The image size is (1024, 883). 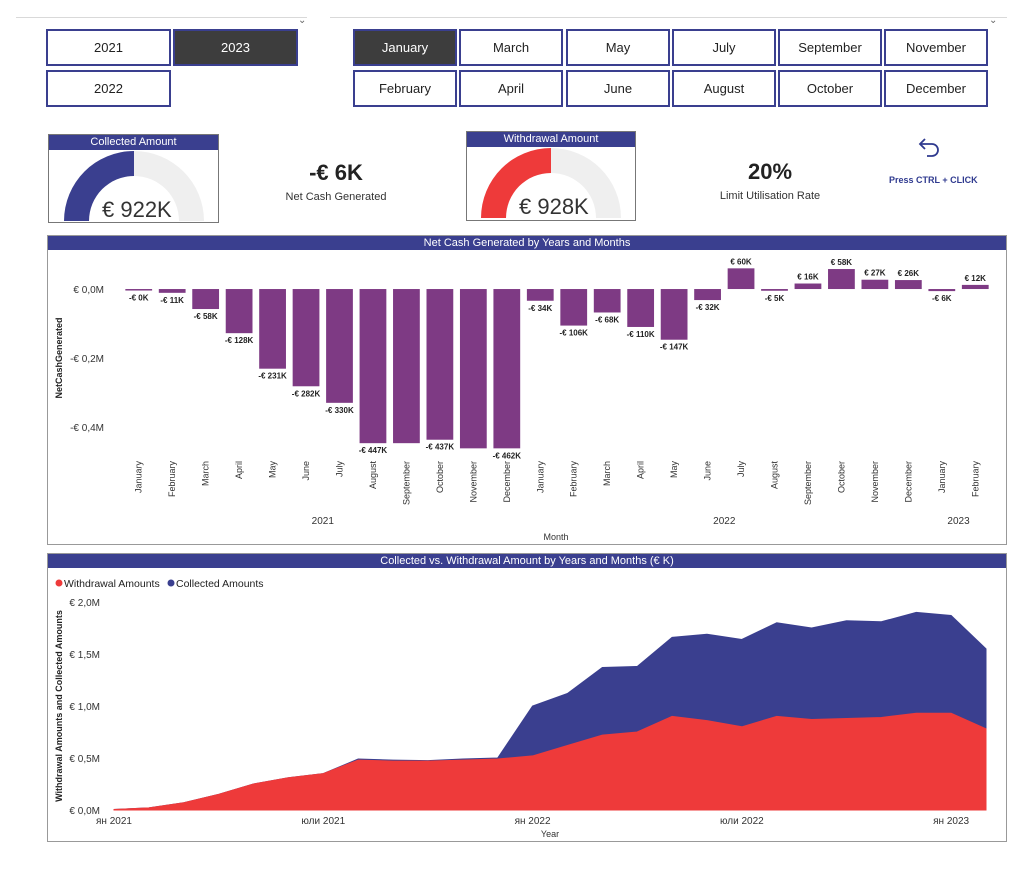 I want to click on x-tick-label: April, so click(x=239, y=470).